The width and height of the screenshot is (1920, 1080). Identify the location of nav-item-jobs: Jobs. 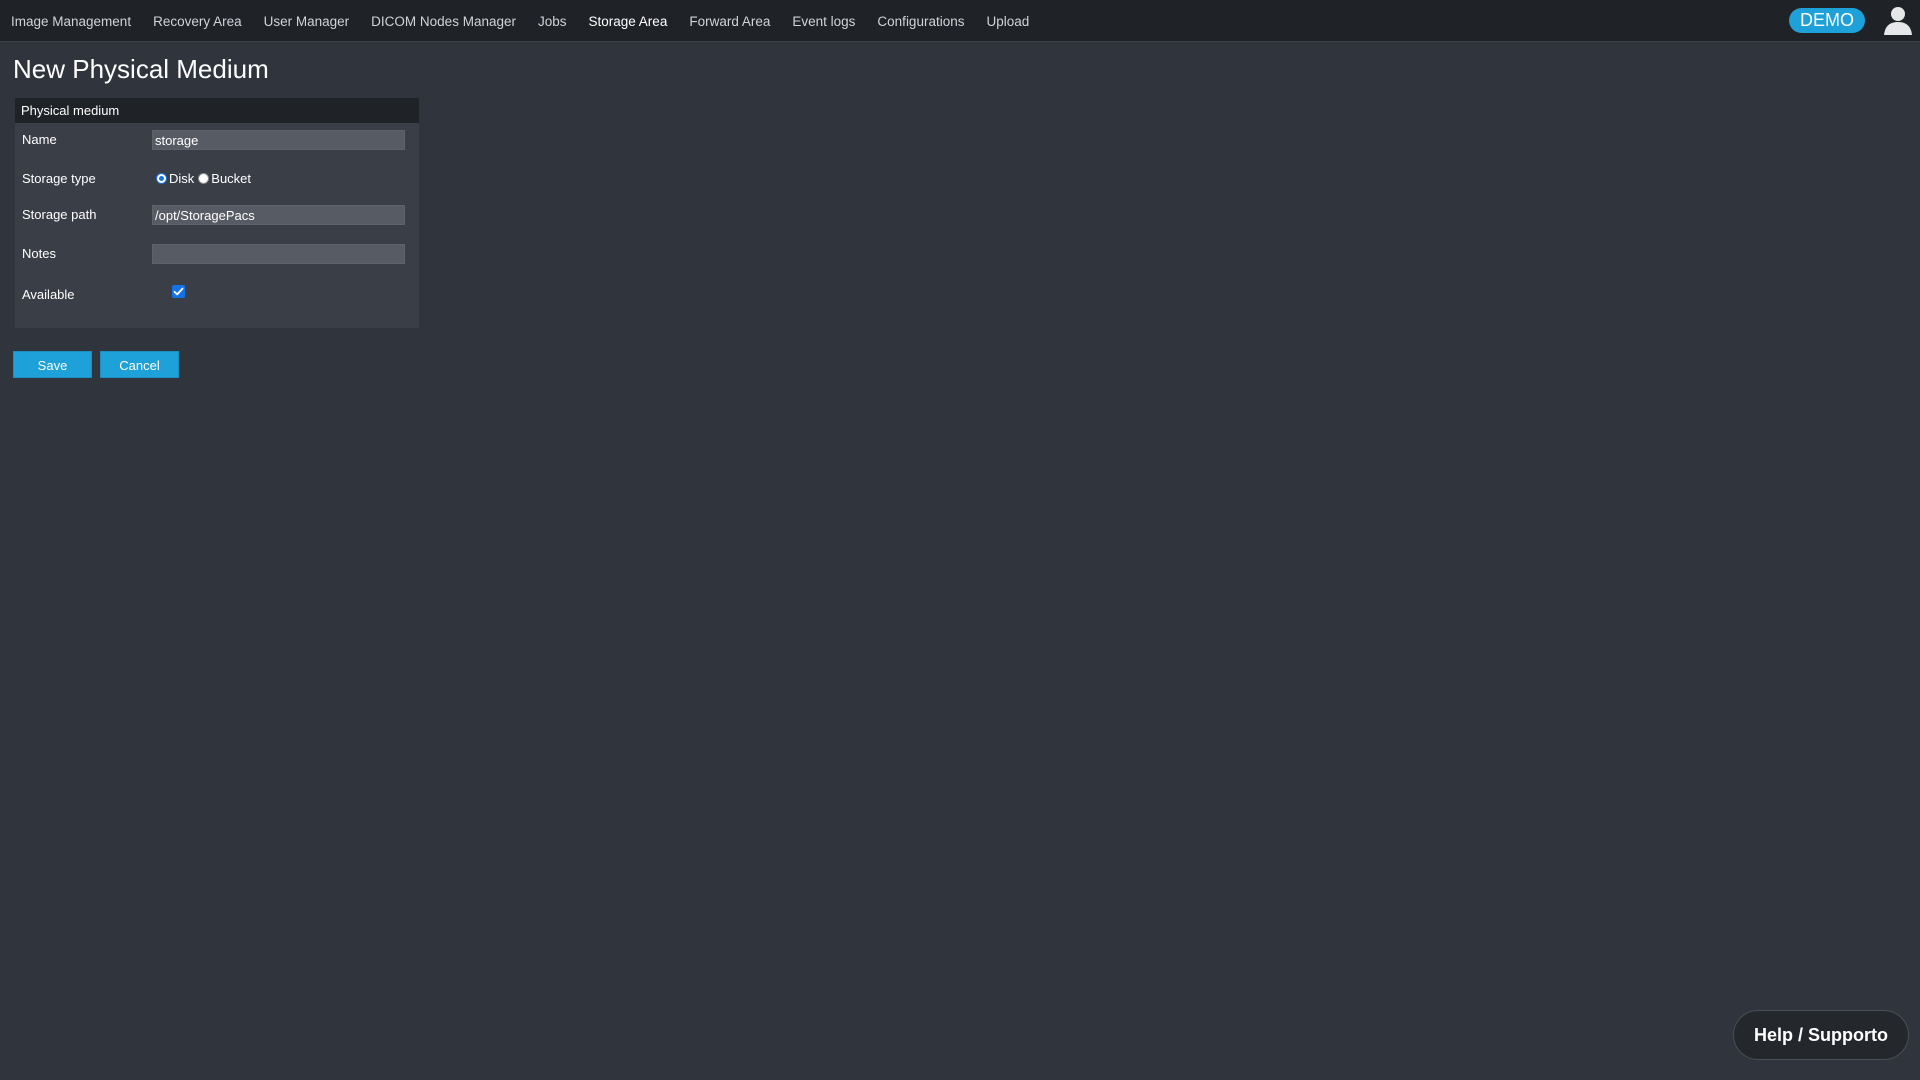
(552, 21).